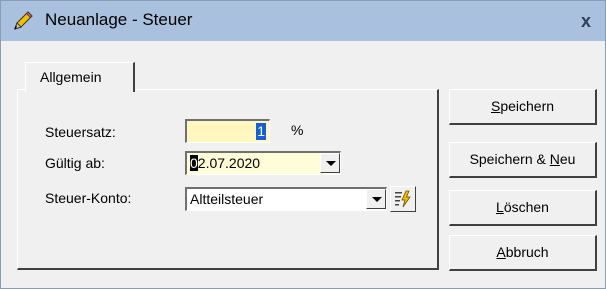 The height and width of the screenshot is (289, 606). What do you see at coordinates (297, 130) in the screenshot?
I see `rate-unit: %` at bounding box center [297, 130].